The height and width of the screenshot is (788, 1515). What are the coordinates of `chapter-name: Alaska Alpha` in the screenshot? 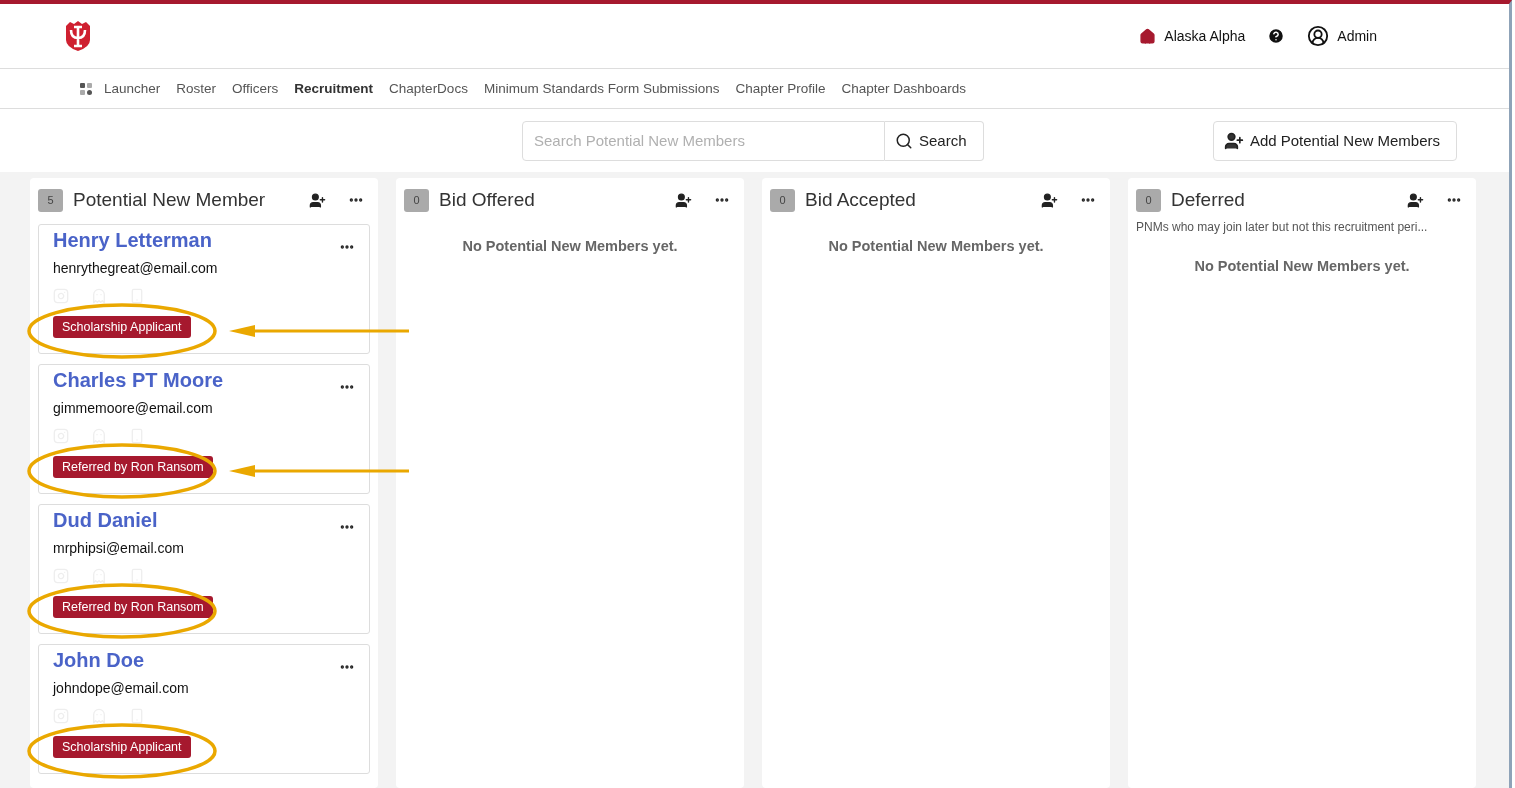 It's located at (1205, 36).